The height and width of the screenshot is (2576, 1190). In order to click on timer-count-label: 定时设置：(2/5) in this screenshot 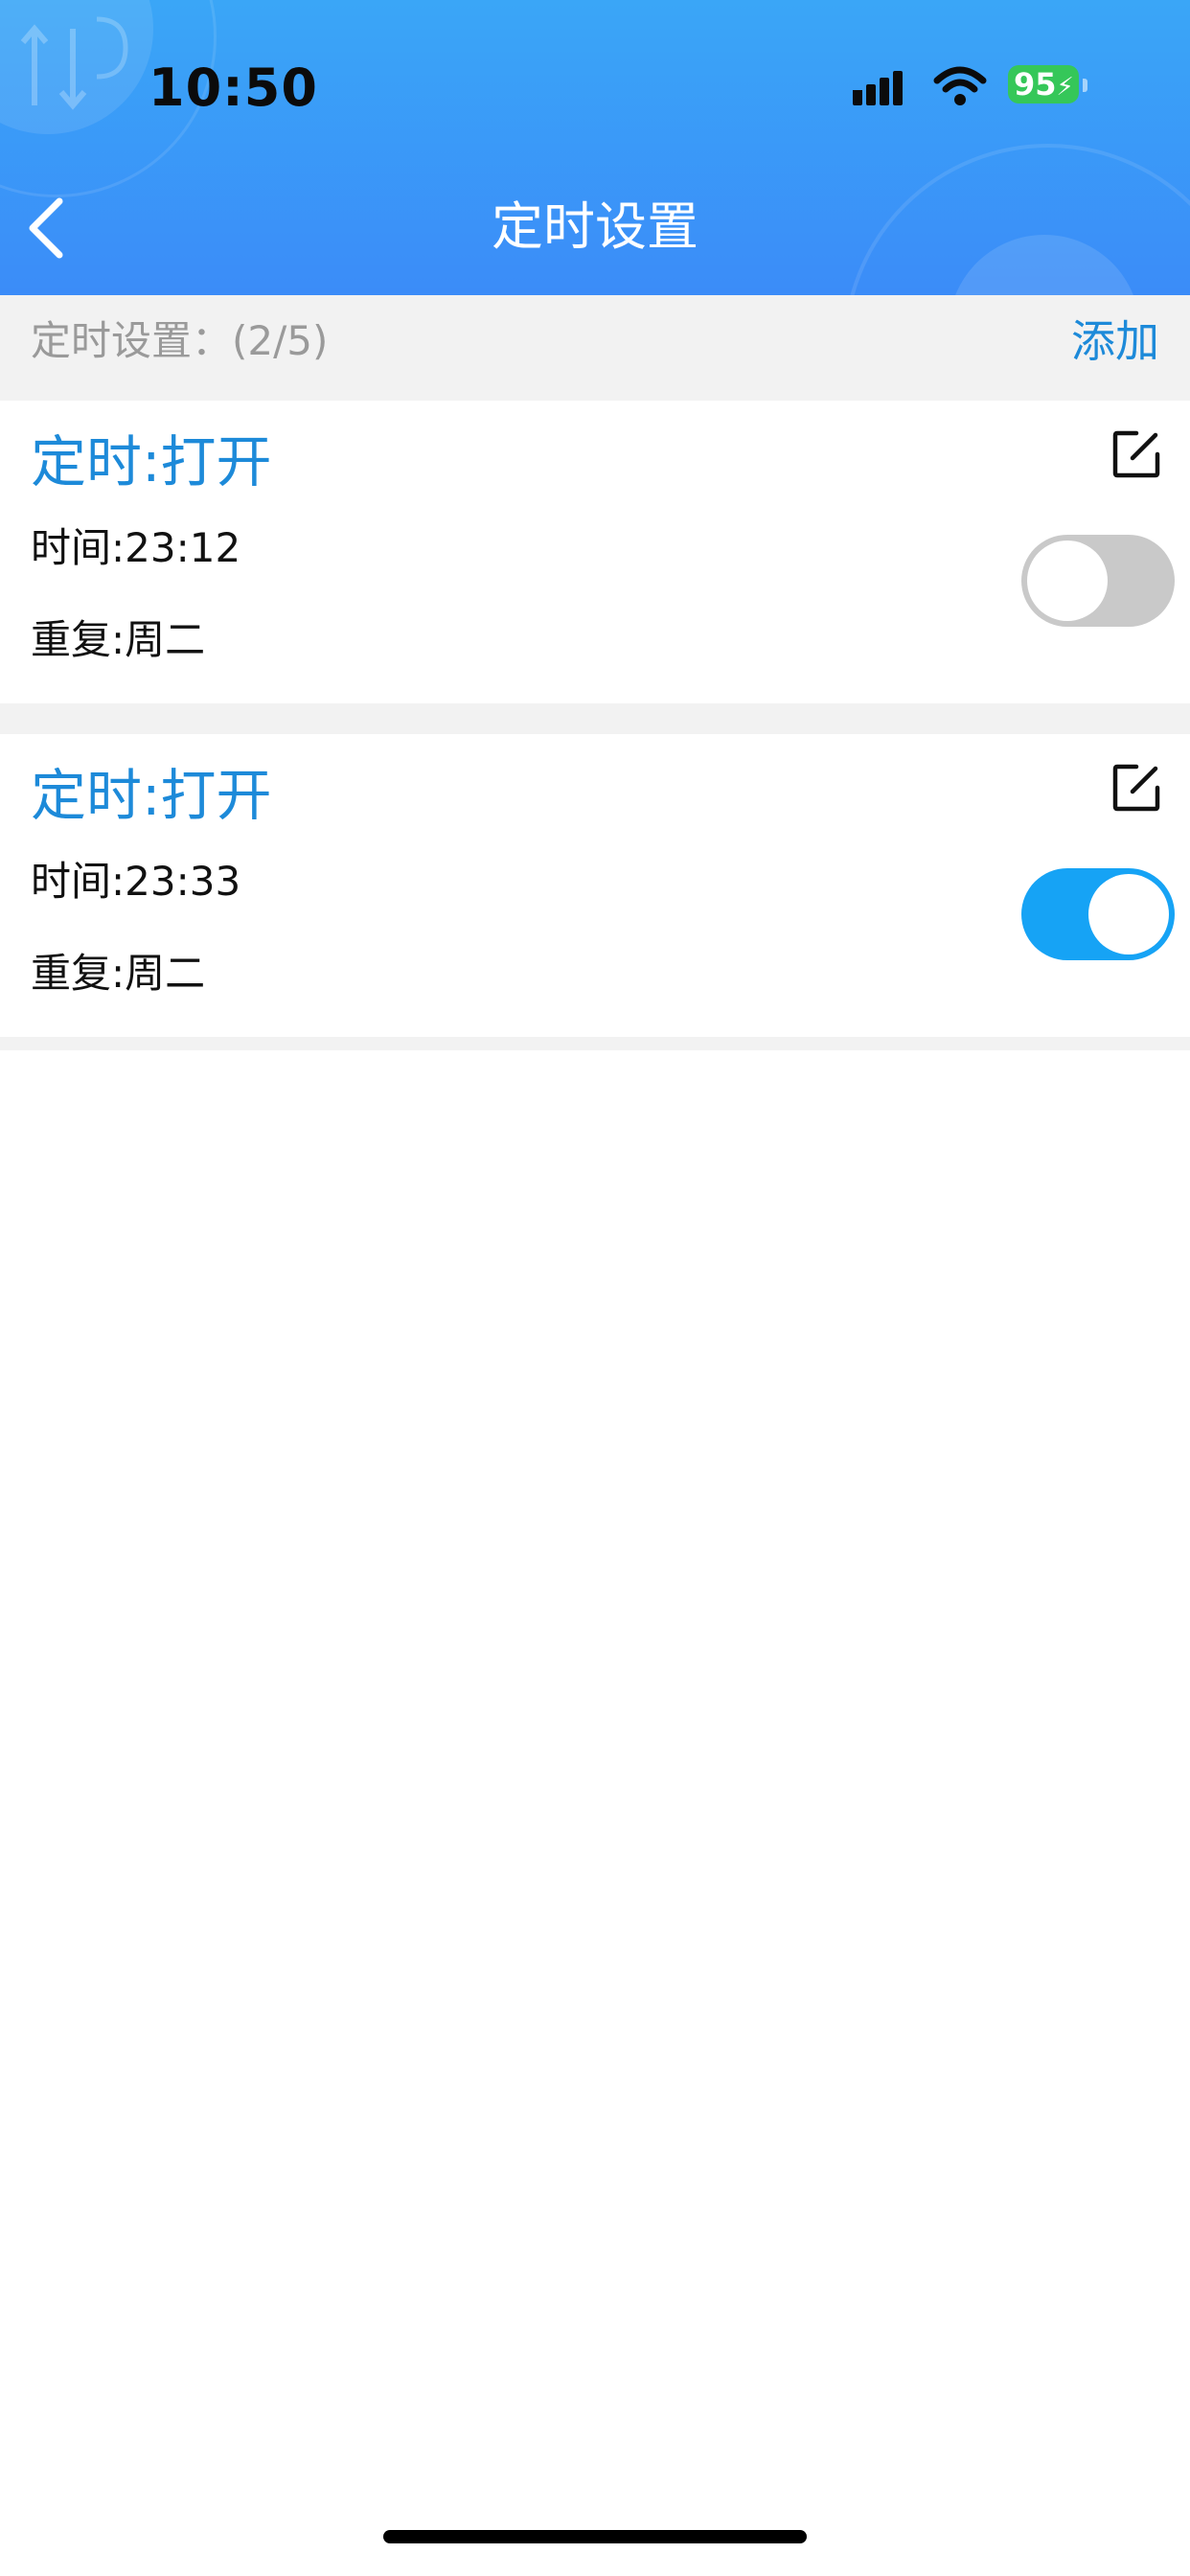, I will do `click(180, 340)`.